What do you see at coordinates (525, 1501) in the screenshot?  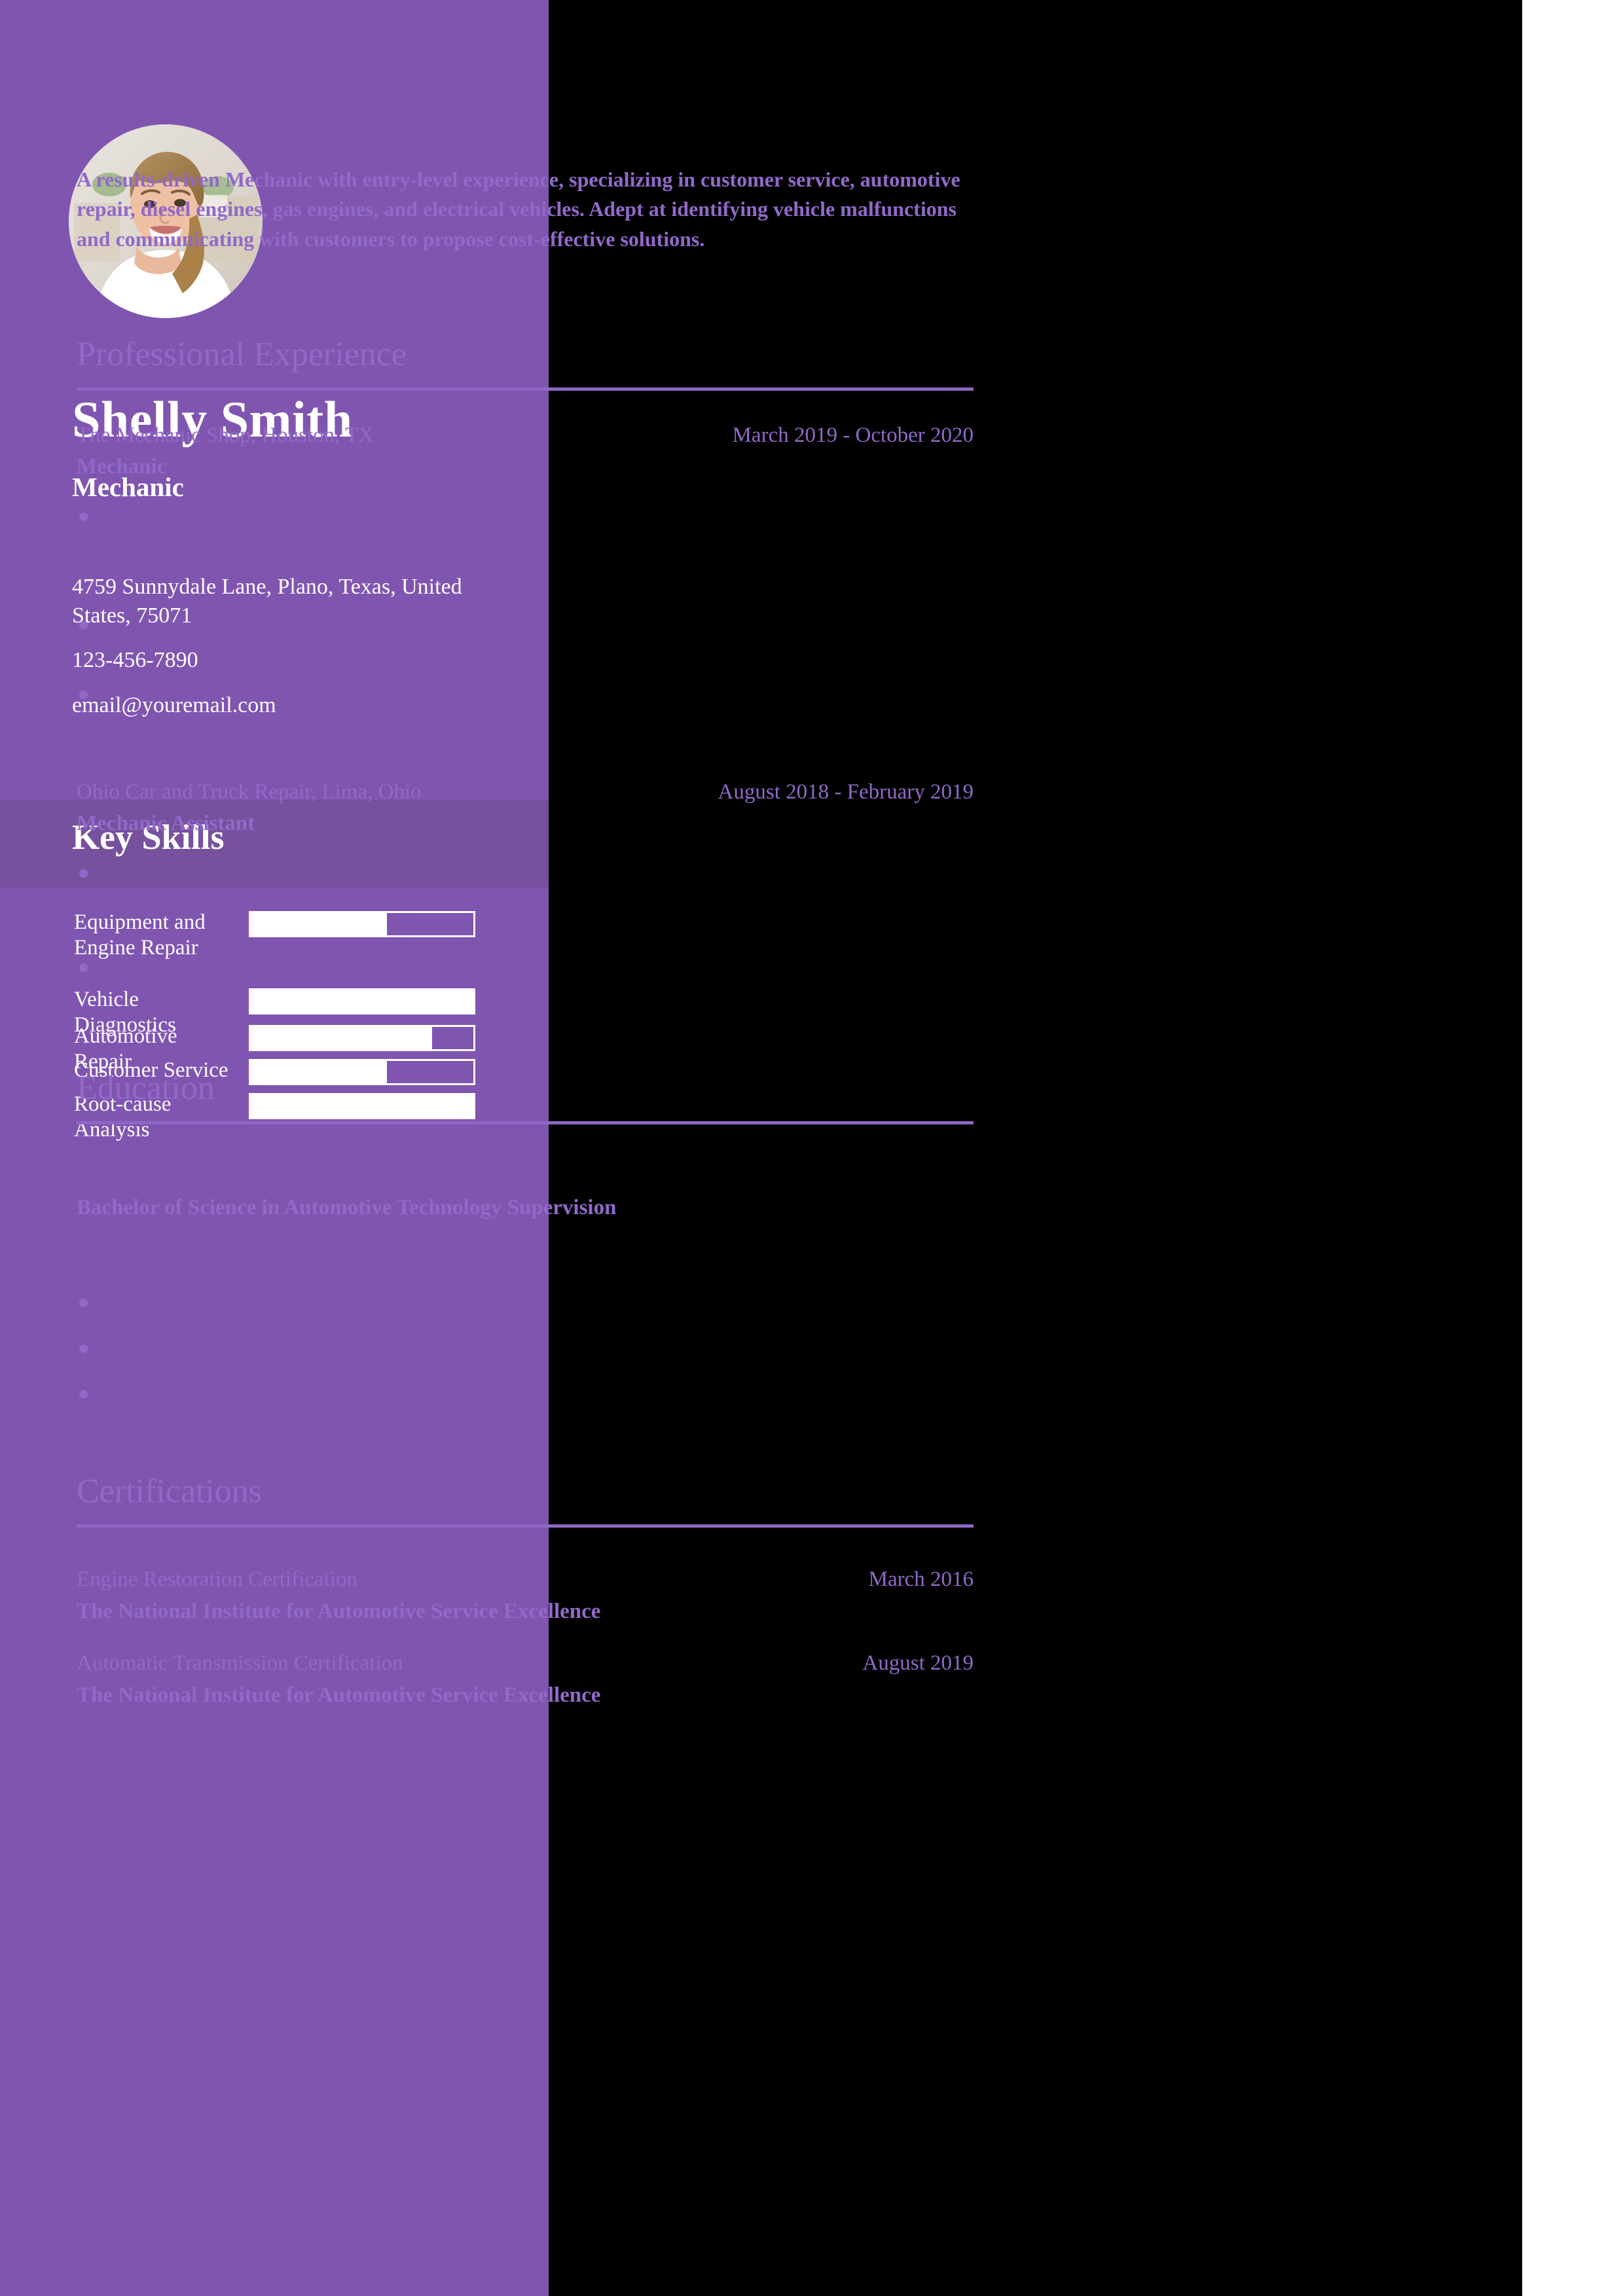 I see `section-certifications: Certifications` at bounding box center [525, 1501].